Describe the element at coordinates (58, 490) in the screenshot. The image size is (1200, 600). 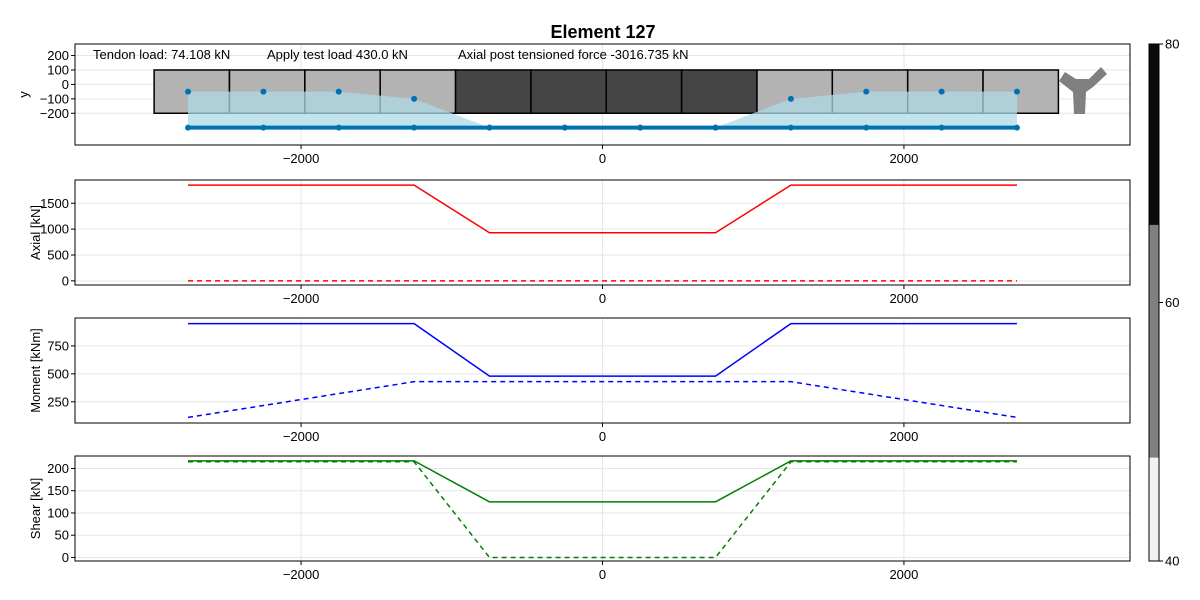
I see `y-tick-label: 150` at that location.